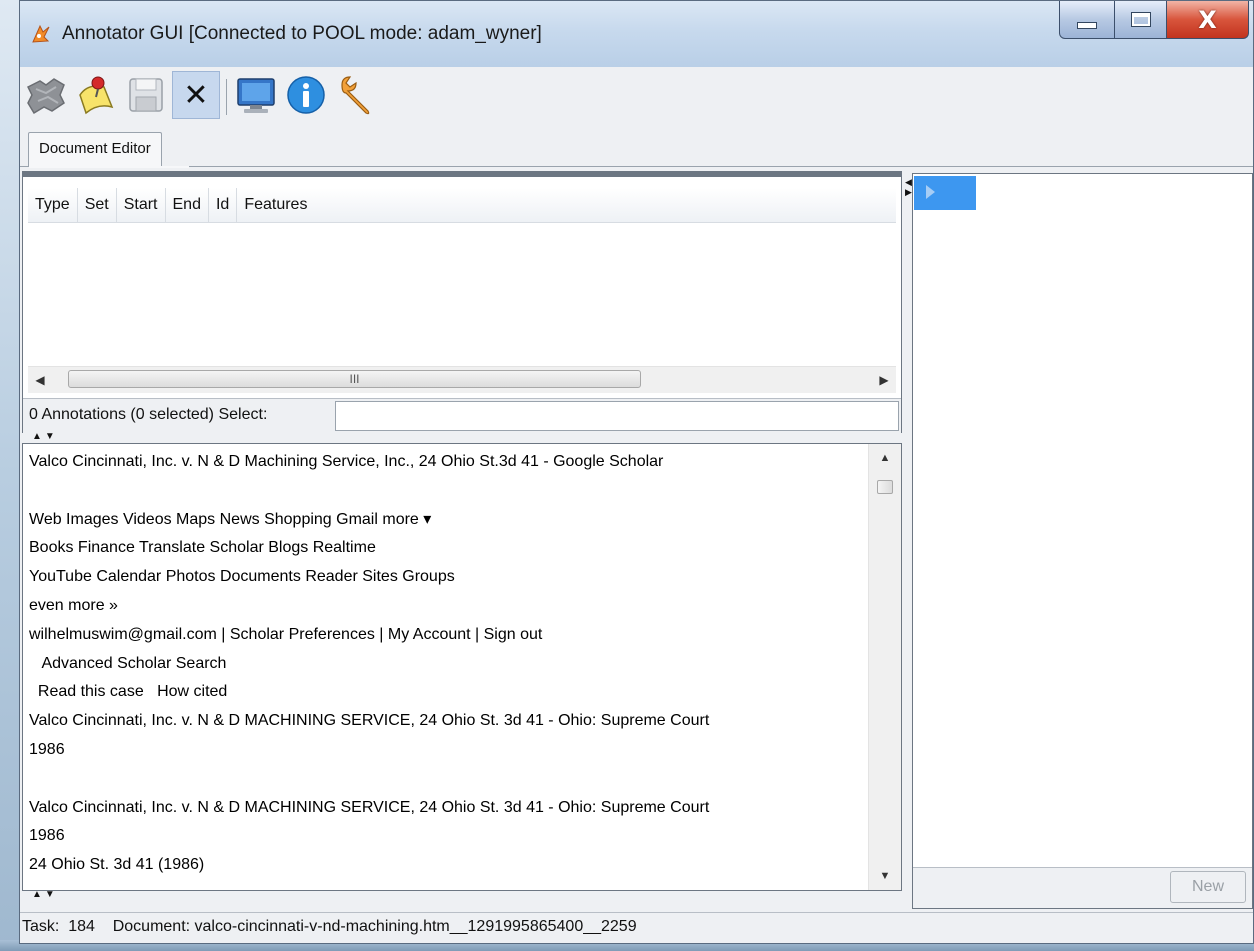 This screenshot has width=1254, height=951. I want to click on scroll-down-arrow-icon: ▼, so click(885, 876).